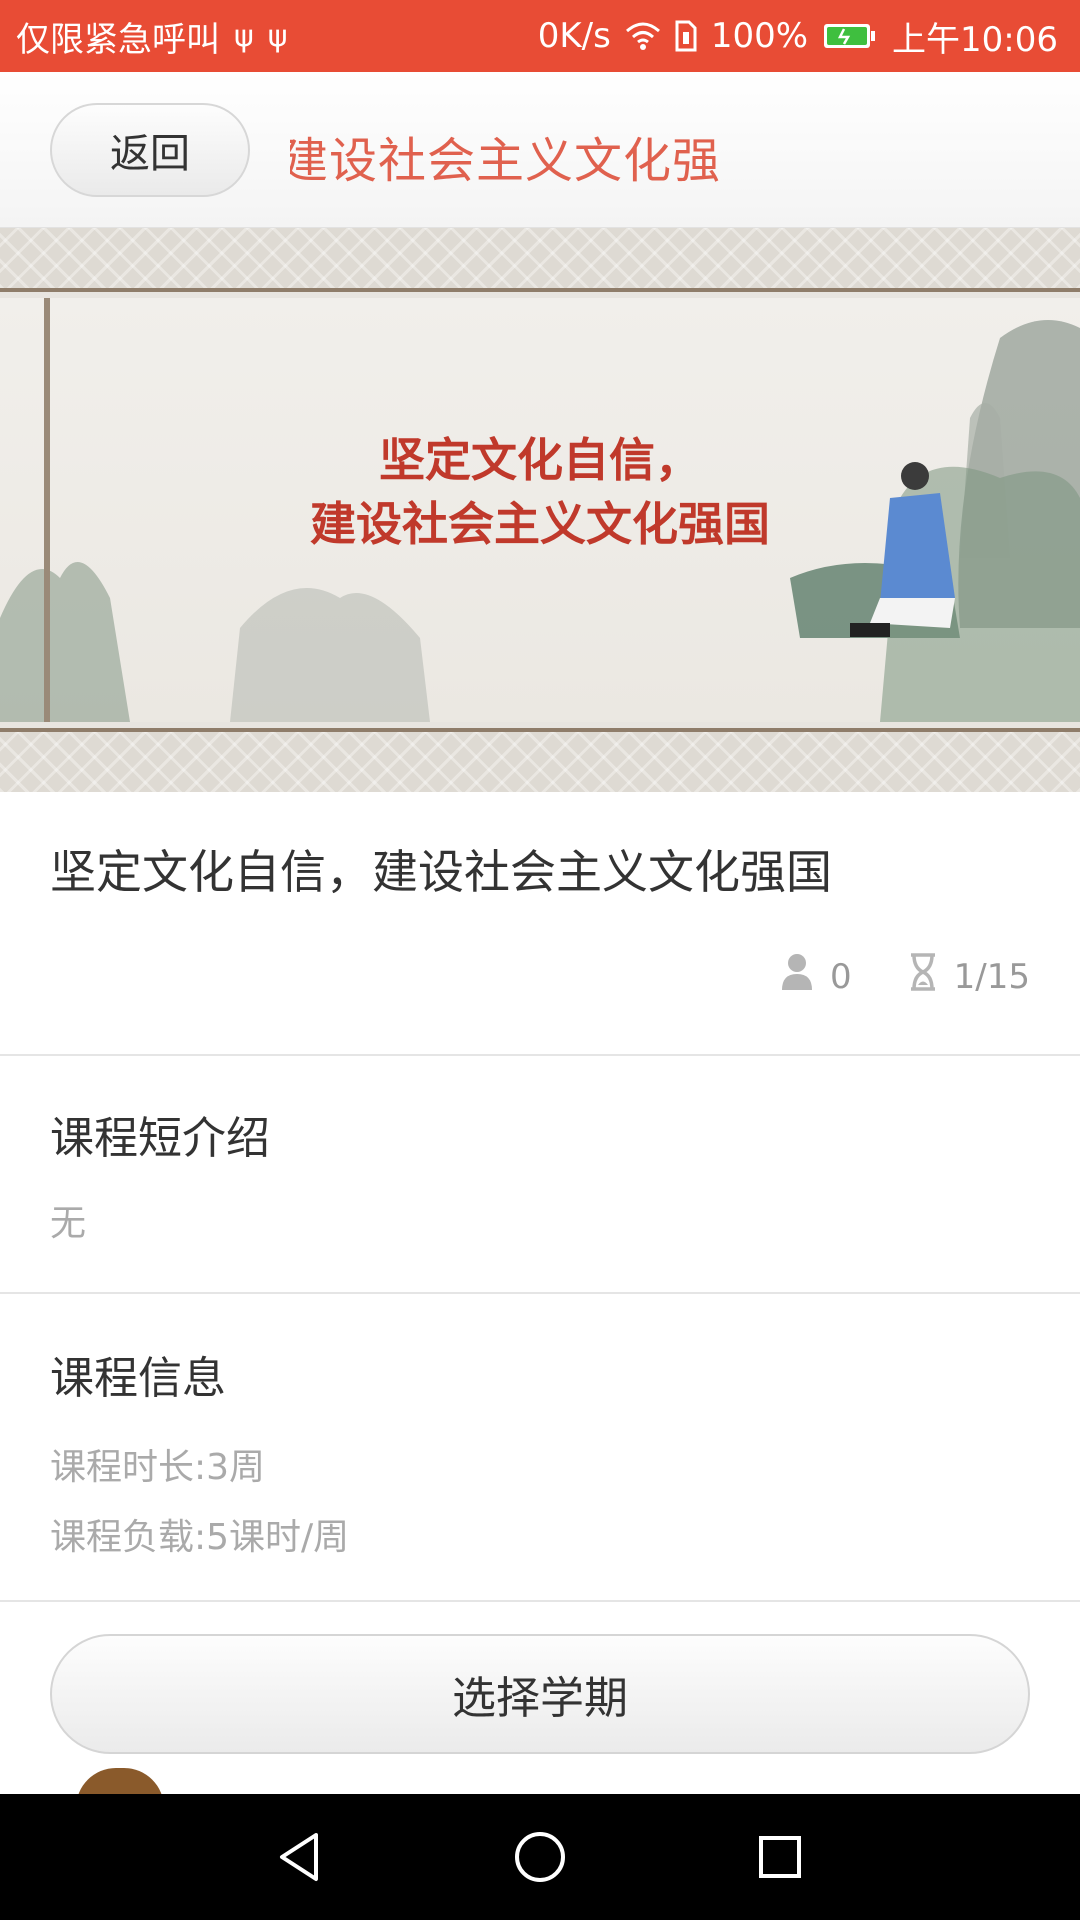  I want to click on course-load: 课程负载:5课时/周, so click(200, 1537).